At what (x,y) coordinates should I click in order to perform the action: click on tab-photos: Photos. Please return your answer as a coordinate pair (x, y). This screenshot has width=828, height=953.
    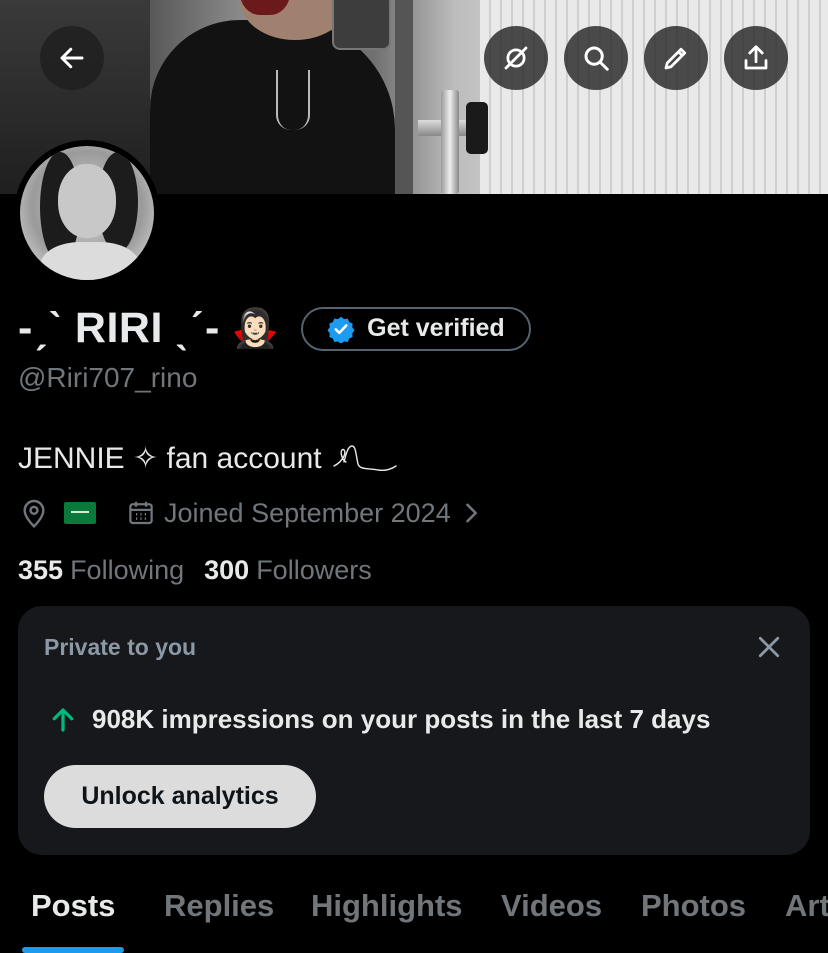
    Looking at the image, I should click on (693, 906).